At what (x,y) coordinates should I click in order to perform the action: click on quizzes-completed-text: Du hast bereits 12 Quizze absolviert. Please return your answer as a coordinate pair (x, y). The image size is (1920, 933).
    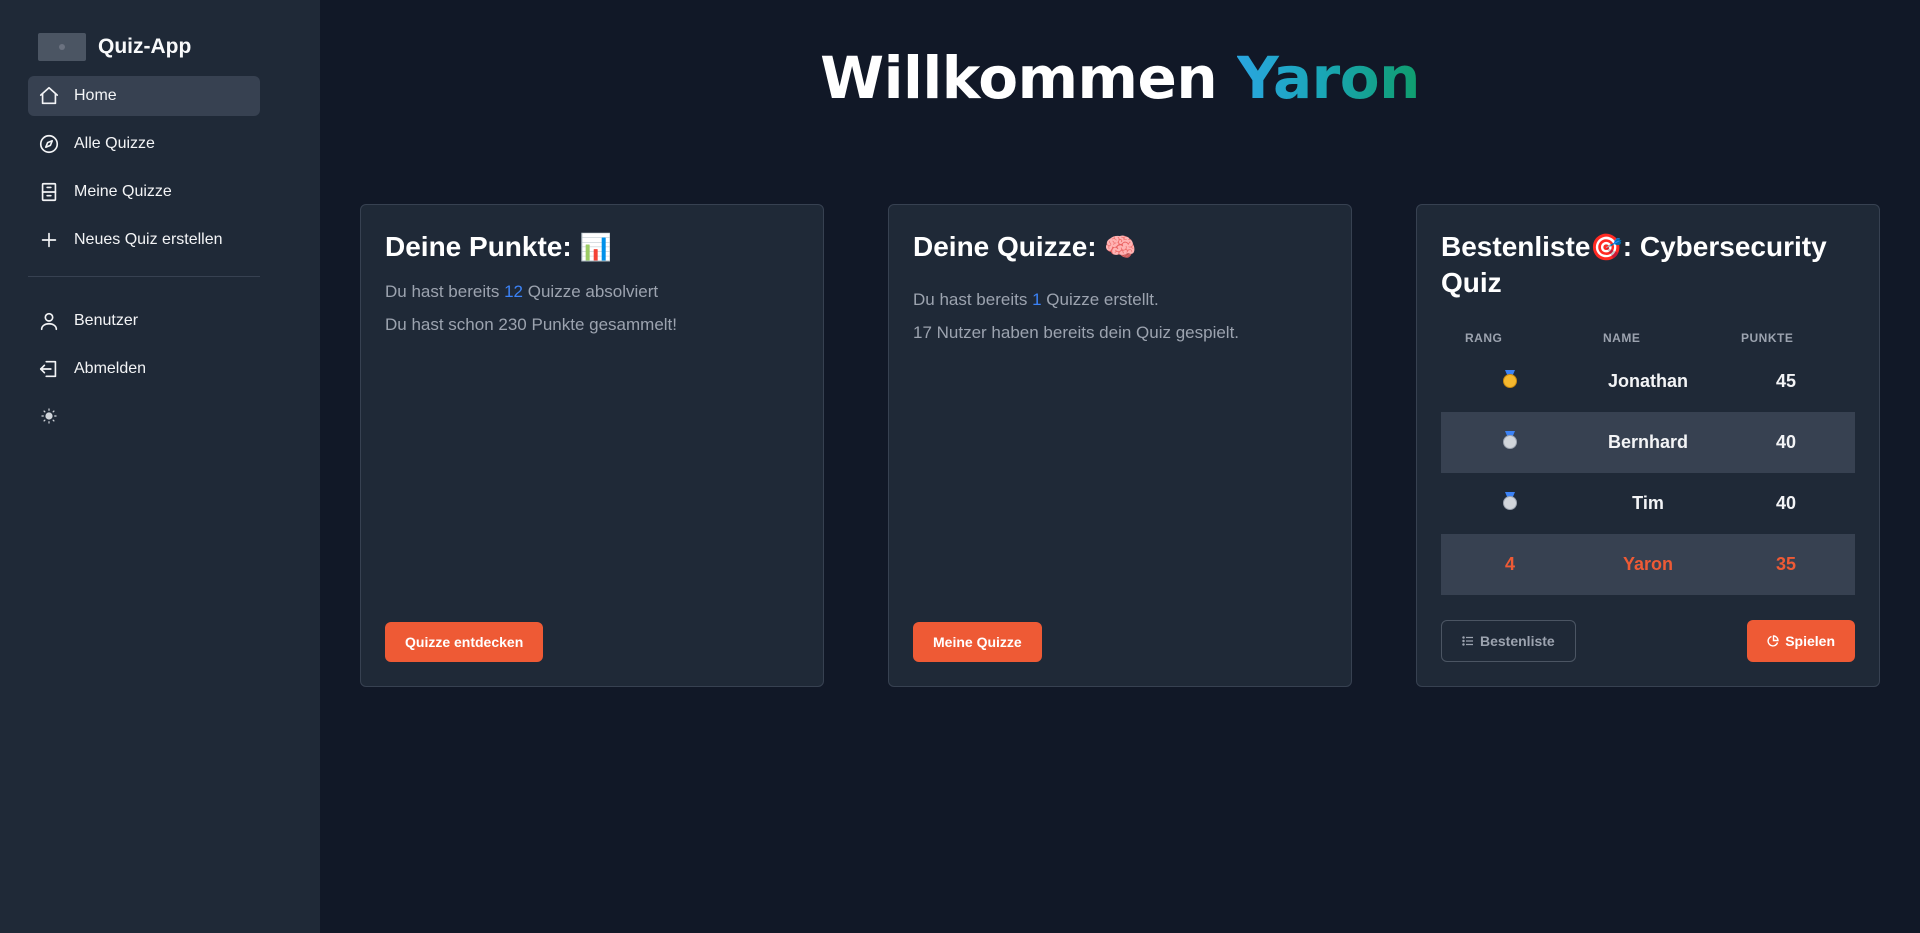
    Looking at the image, I should click on (592, 291).